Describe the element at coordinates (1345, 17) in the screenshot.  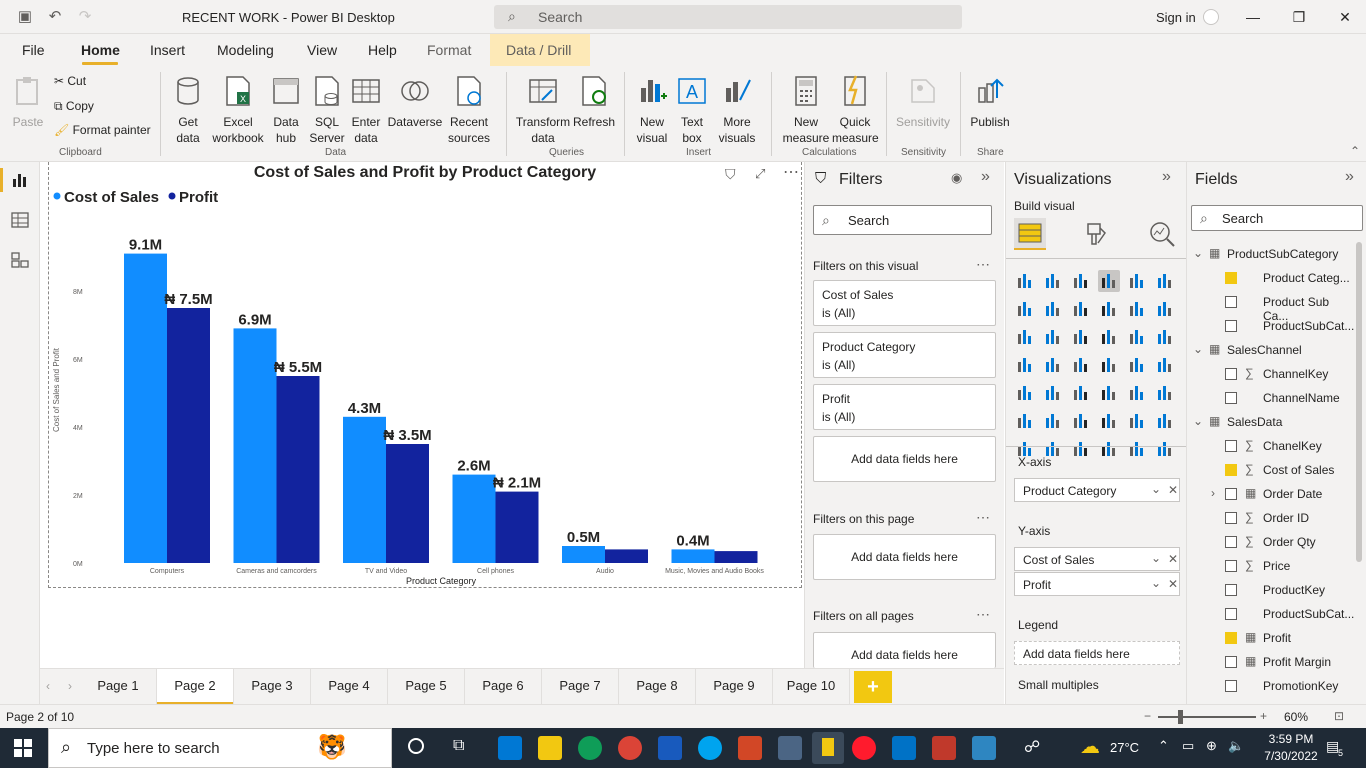
I see `close-button: ✕` at that location.